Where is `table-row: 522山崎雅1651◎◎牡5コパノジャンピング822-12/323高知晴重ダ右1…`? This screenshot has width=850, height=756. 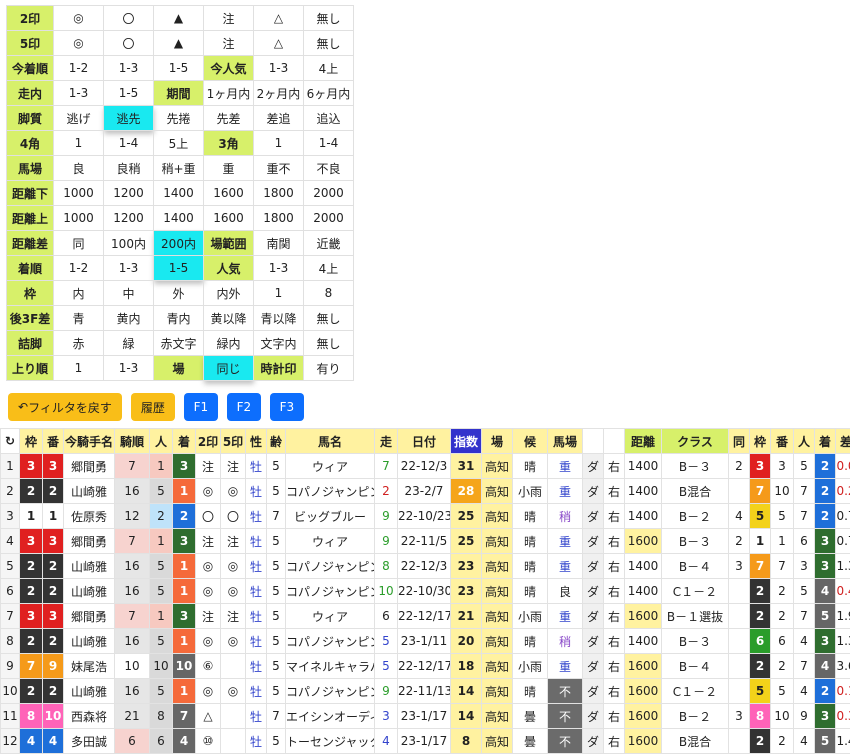
table-row: 522山崎雅1651◎◎牡5コパノジャンピング822-12/323高知晴重ダ右1… is located at coordinates (425, 566).